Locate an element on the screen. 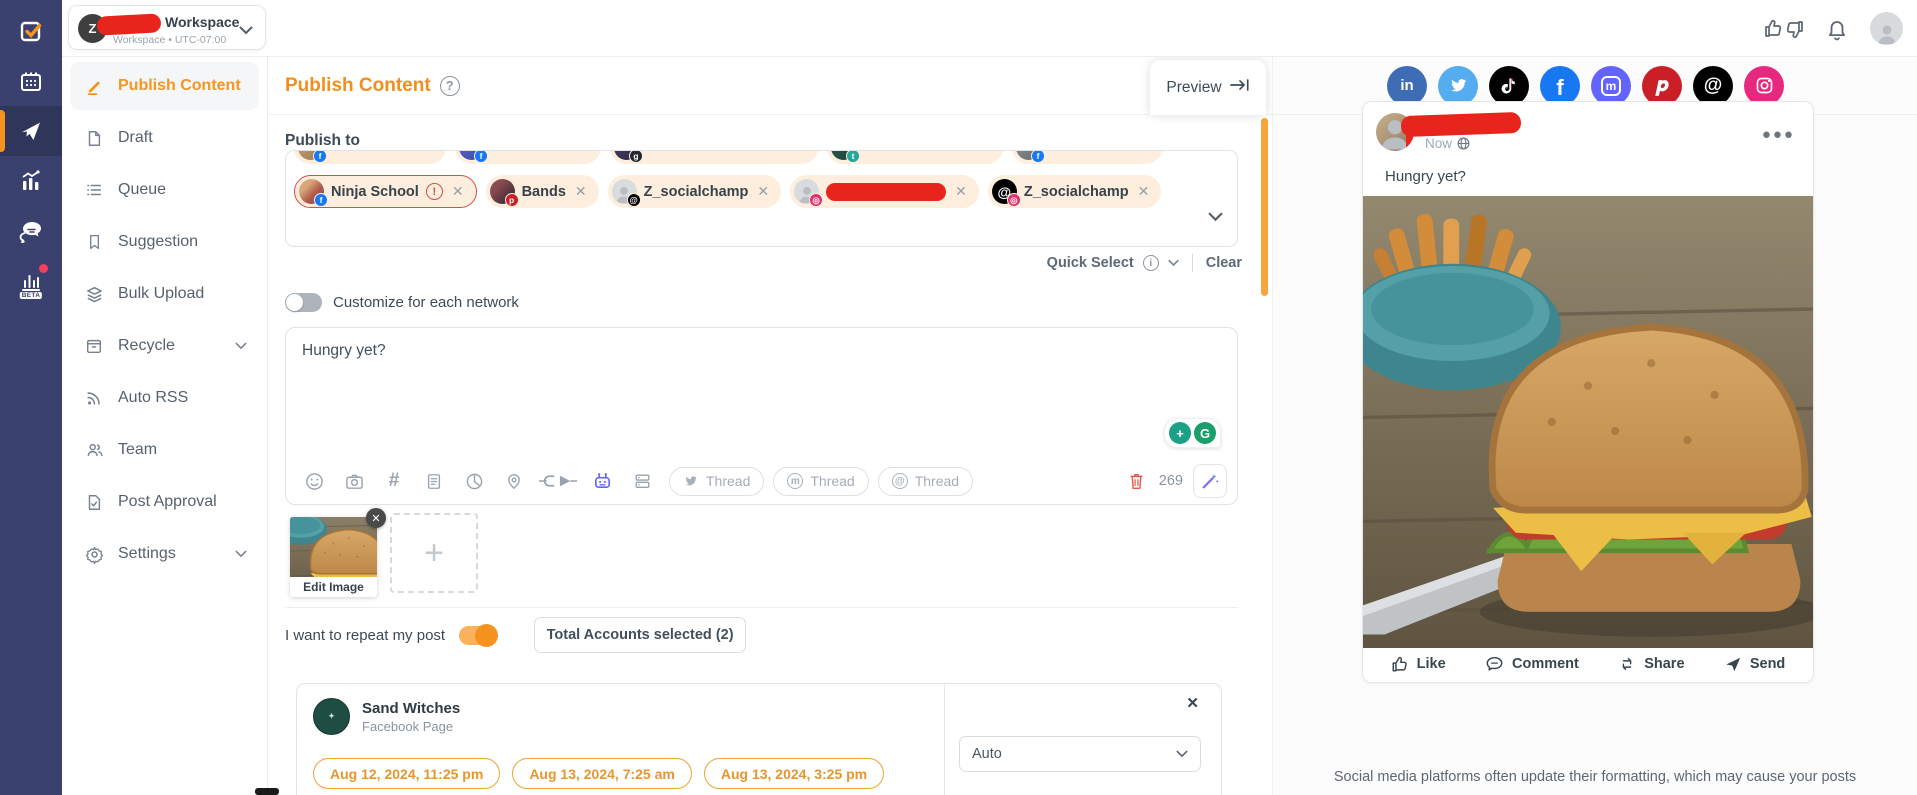 The image size is (1917, 795). rail-item-compose is located at coordinates (31, 31).